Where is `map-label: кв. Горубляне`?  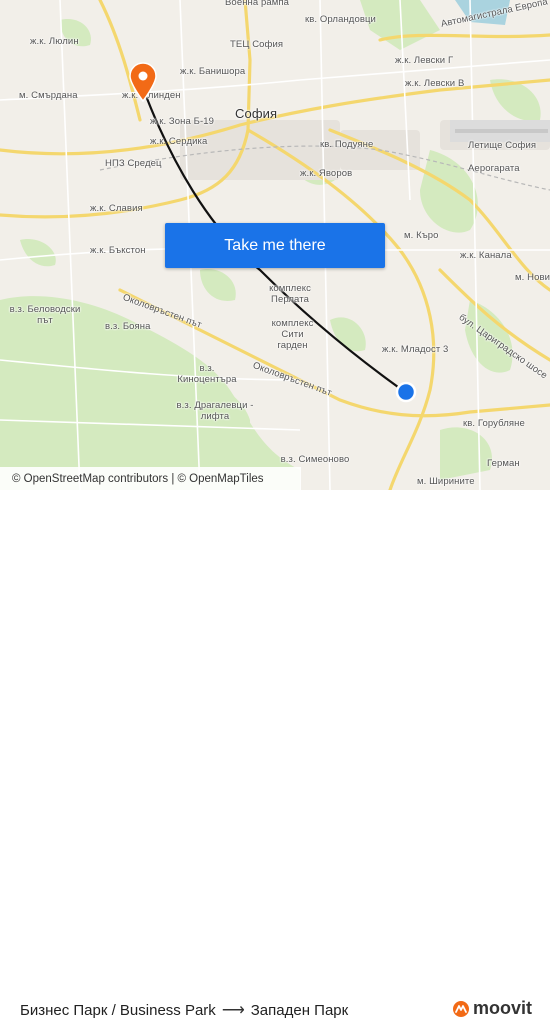
map-label: кв. Горубляне is located at coordinates (494, 423).